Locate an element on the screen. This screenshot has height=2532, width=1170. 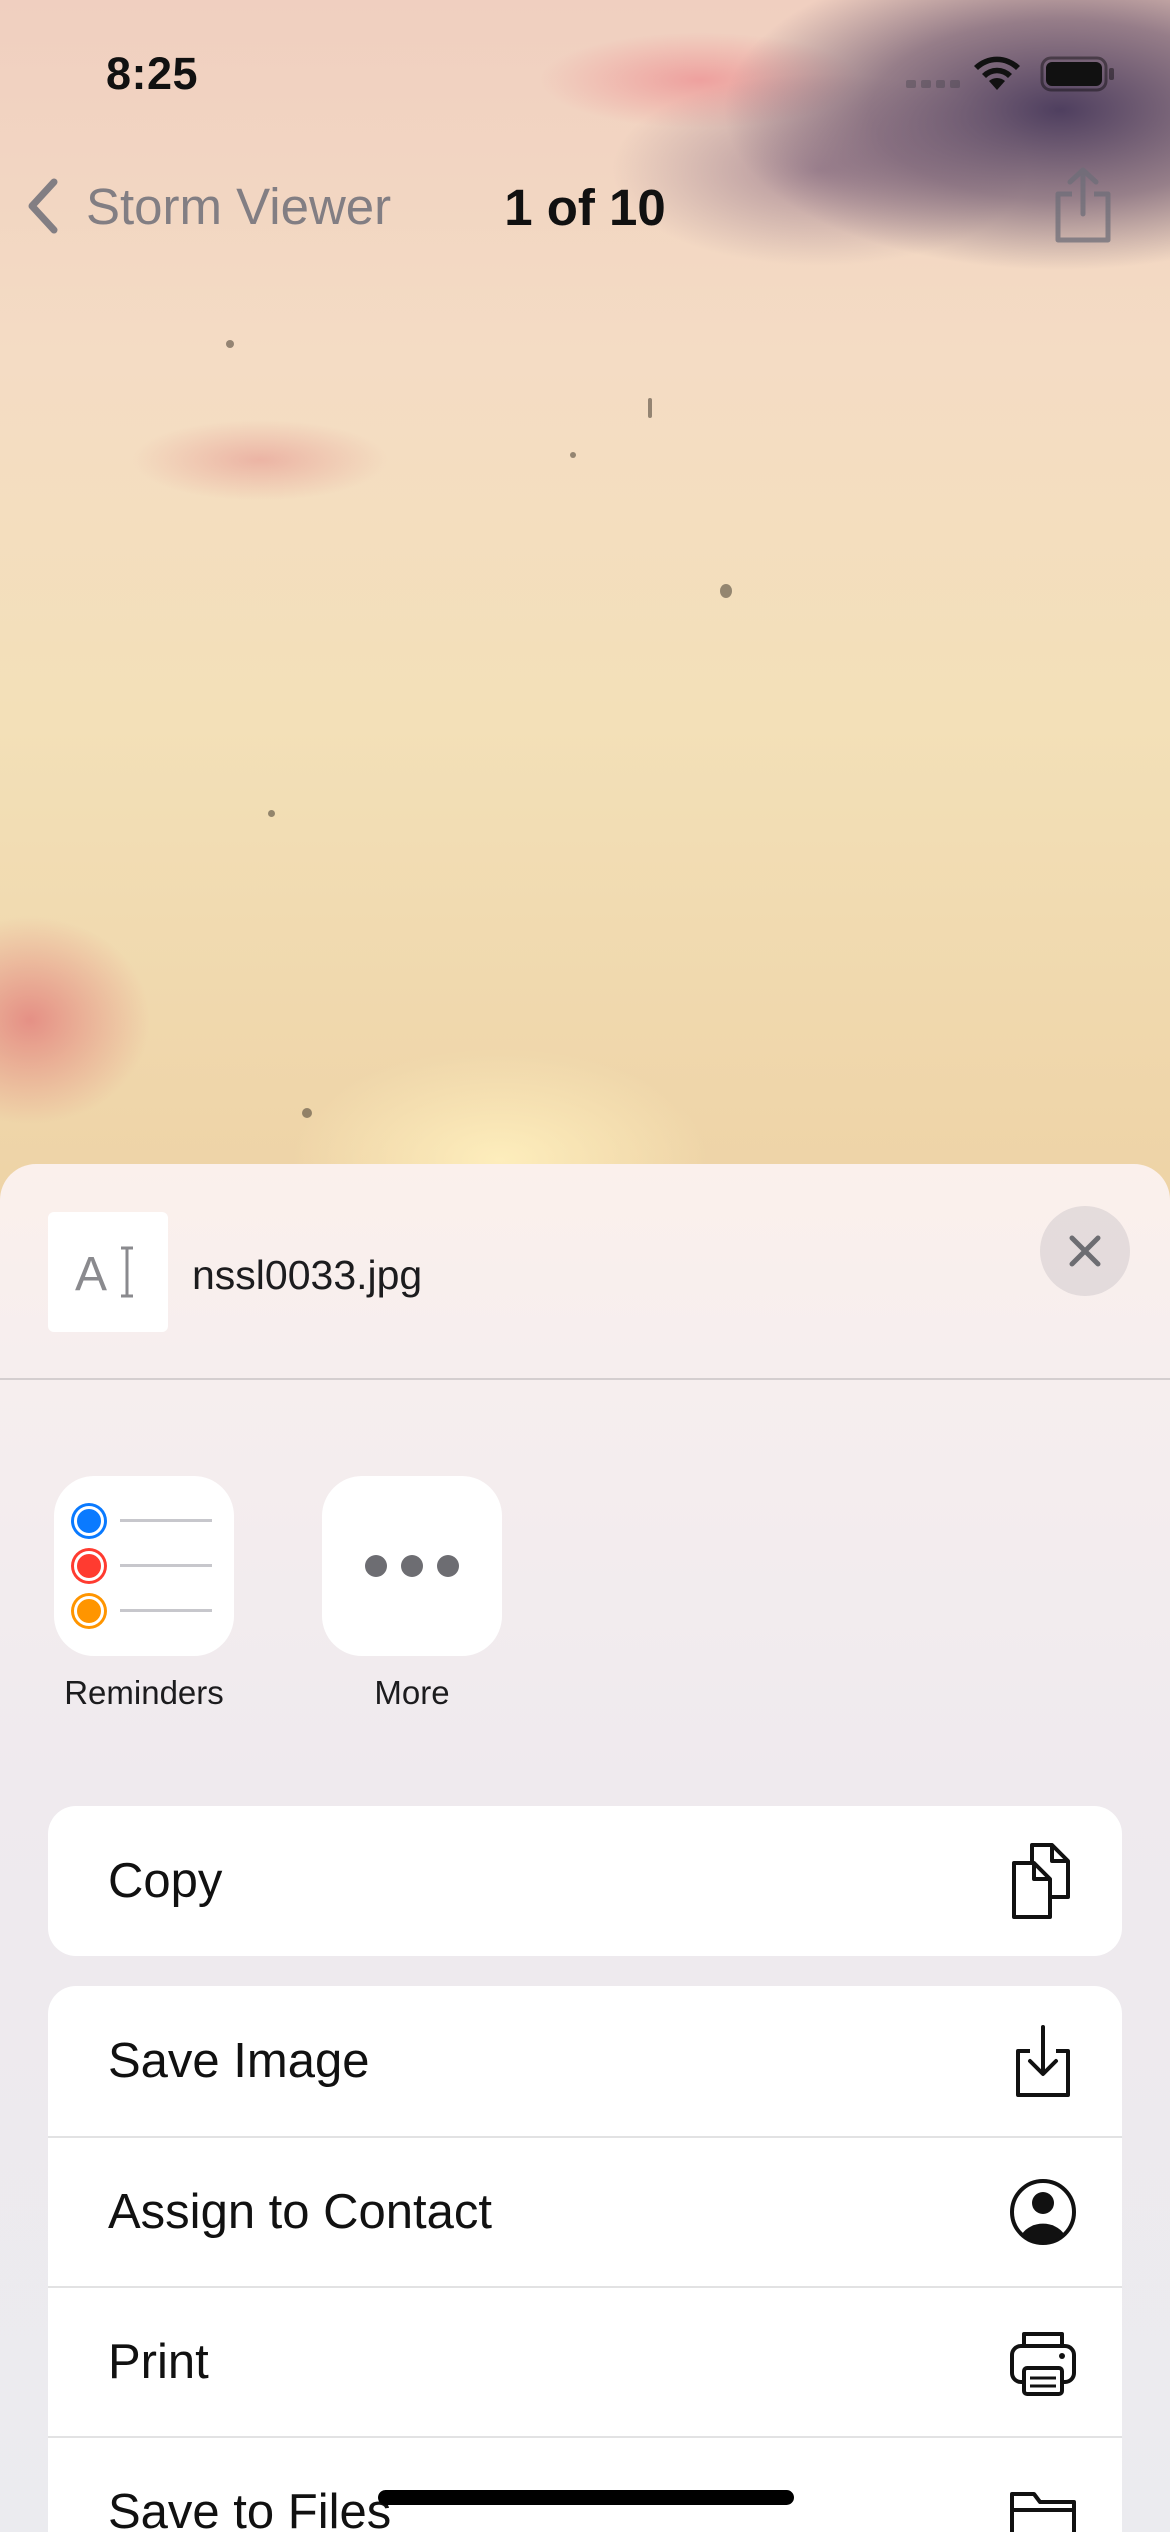
copy-icon is located at coordinates (1043, 1881).